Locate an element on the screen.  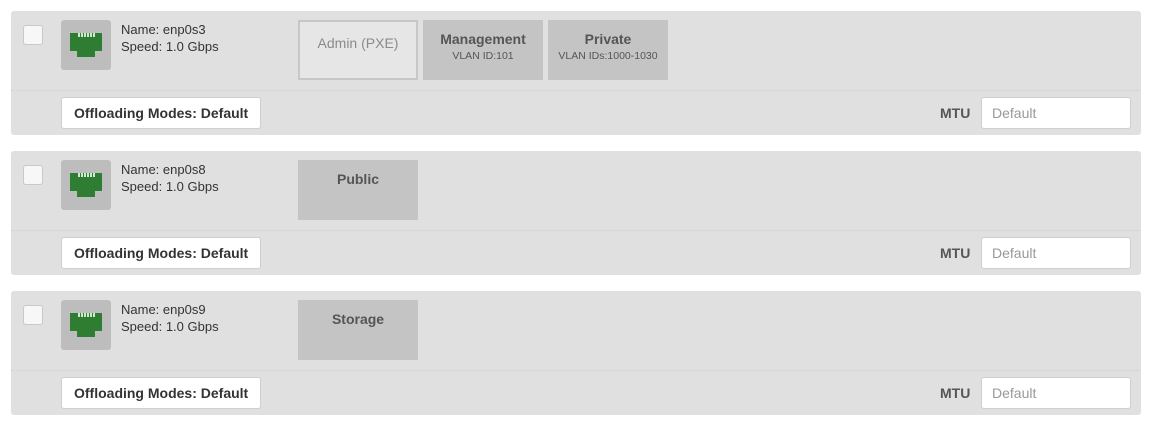
interface-name: Name: enp0s9 is located at coordinates (163, 309).